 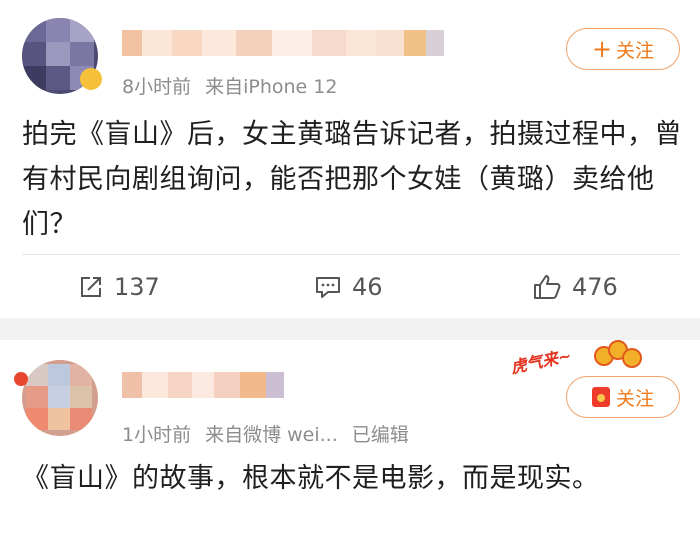 What do you see at coordinates (157, 435) in the screenshot?
I see `post-time: 1小时前` at bounding box center [157, 435].